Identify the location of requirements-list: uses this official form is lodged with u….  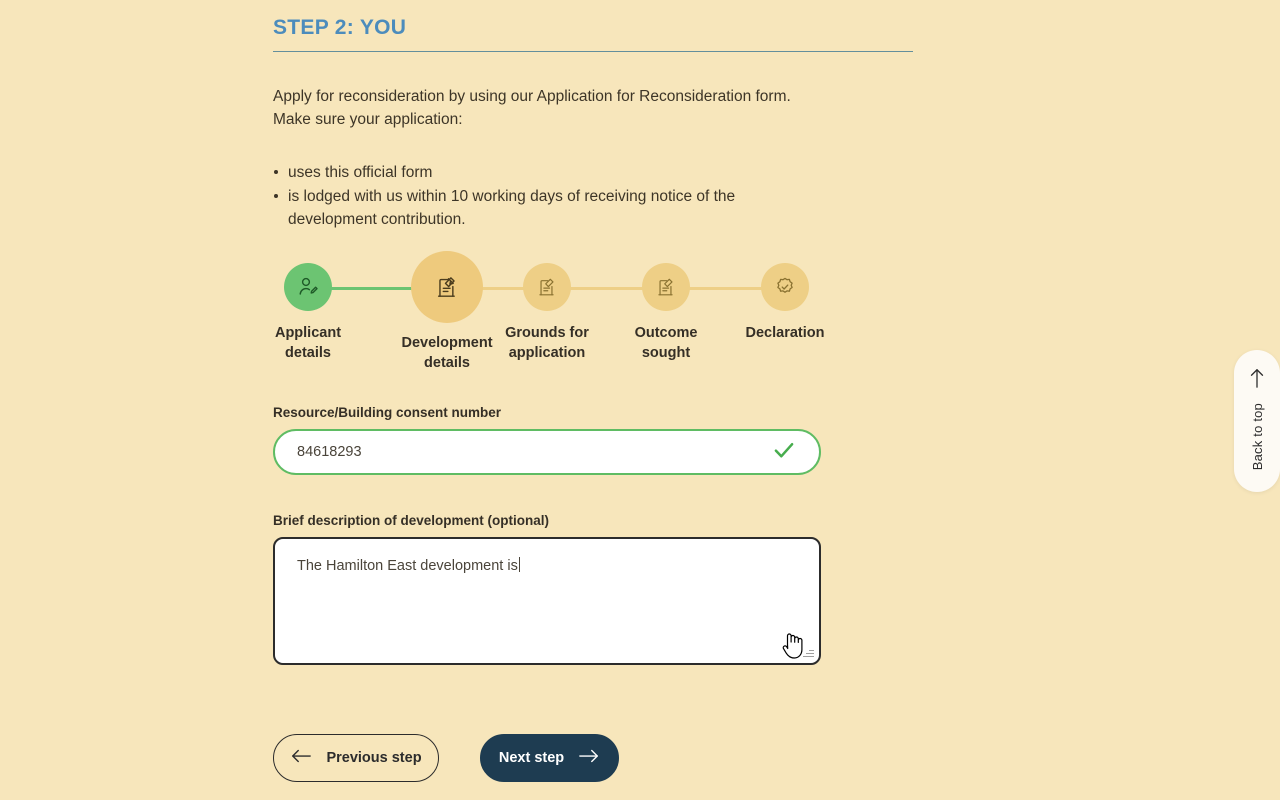
(593, 196).